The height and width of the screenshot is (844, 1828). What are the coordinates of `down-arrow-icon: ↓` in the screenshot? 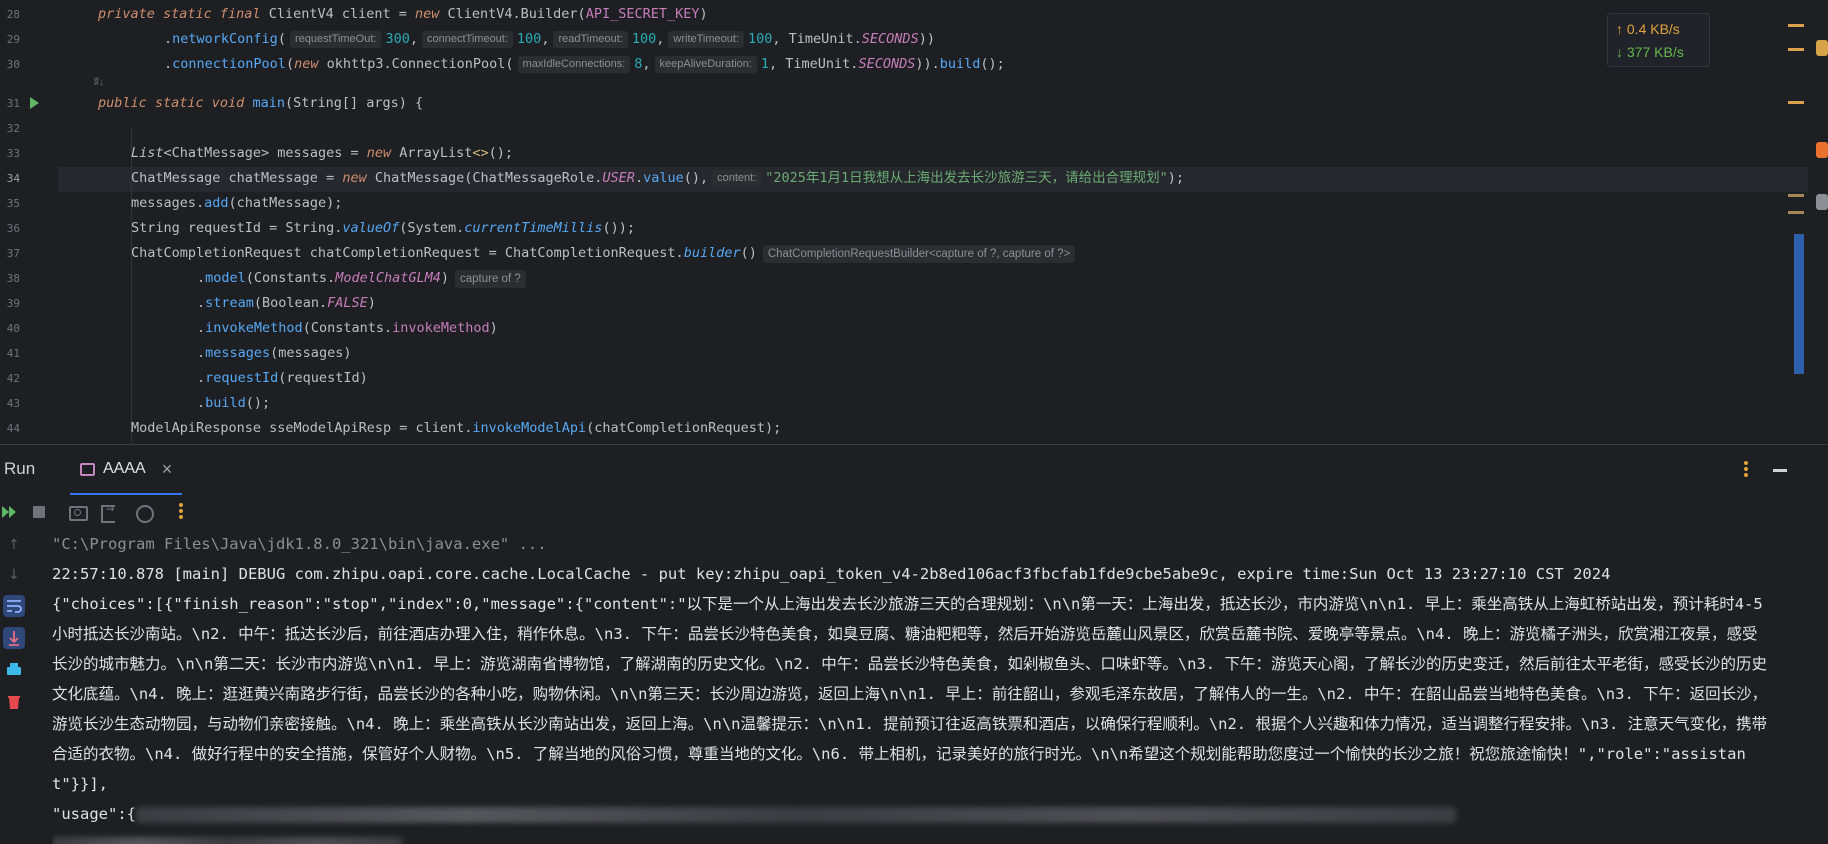 It's located at (14, 575).